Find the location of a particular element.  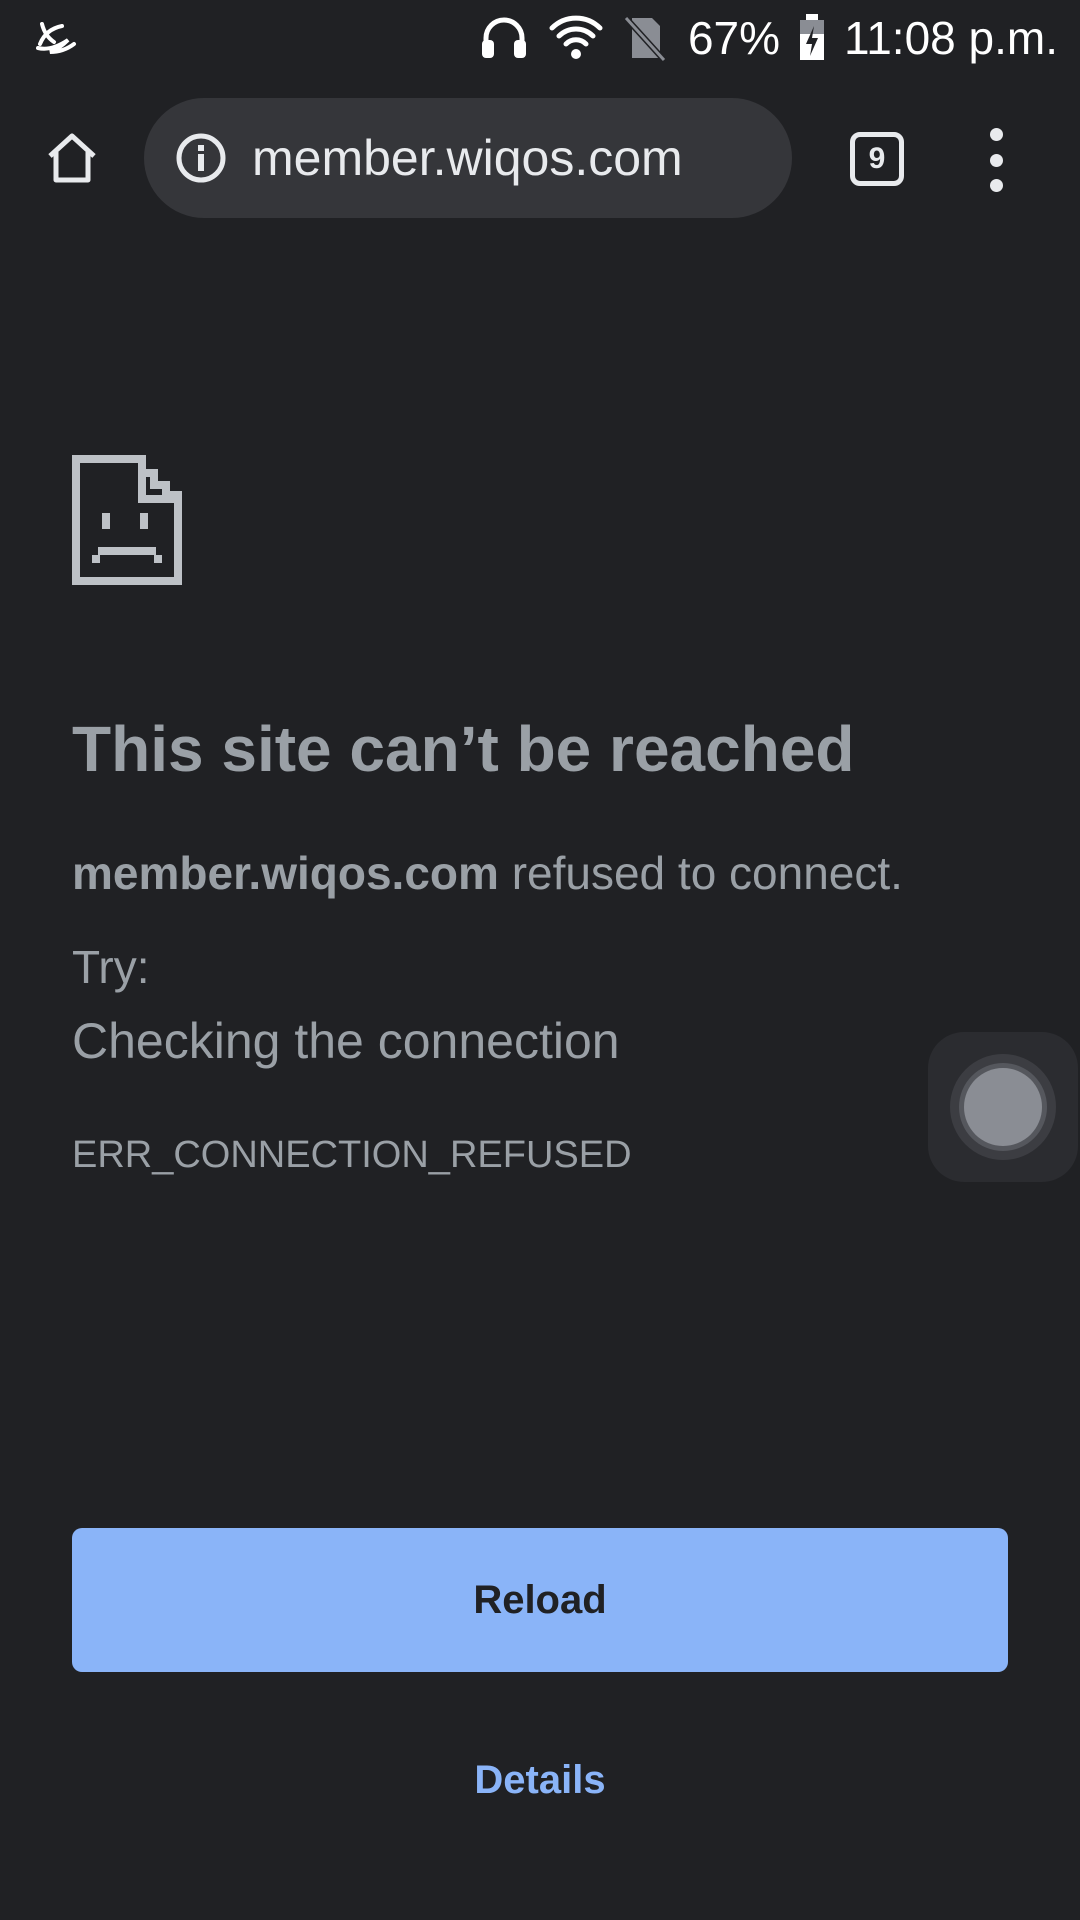

more-vert-icon is located at coordinates (996, 160).